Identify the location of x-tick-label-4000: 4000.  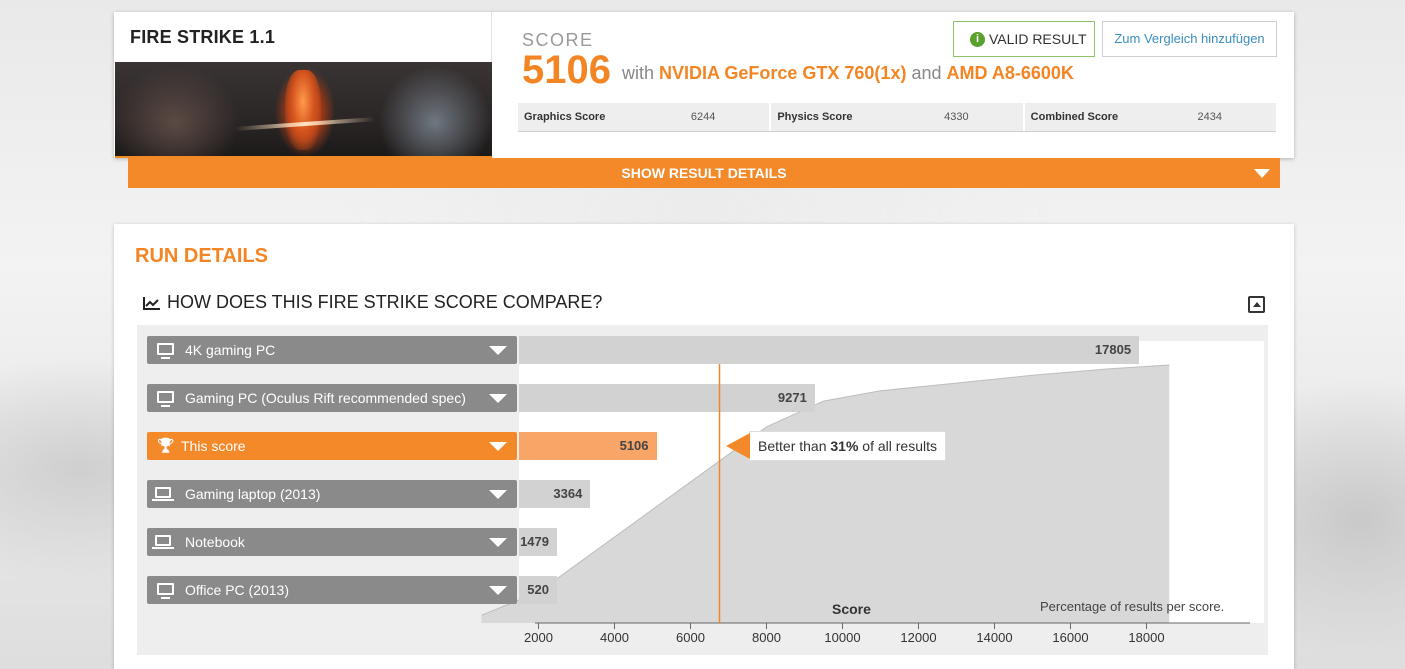
(614, 637).